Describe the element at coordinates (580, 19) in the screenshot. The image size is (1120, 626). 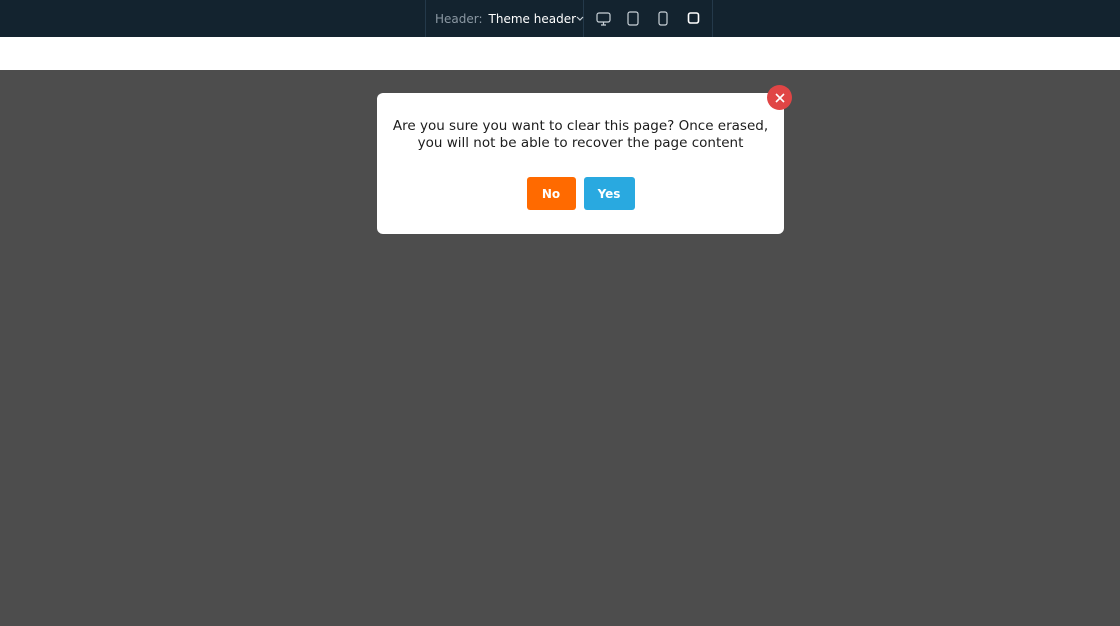
I see `chevron-down-icon` at that location.